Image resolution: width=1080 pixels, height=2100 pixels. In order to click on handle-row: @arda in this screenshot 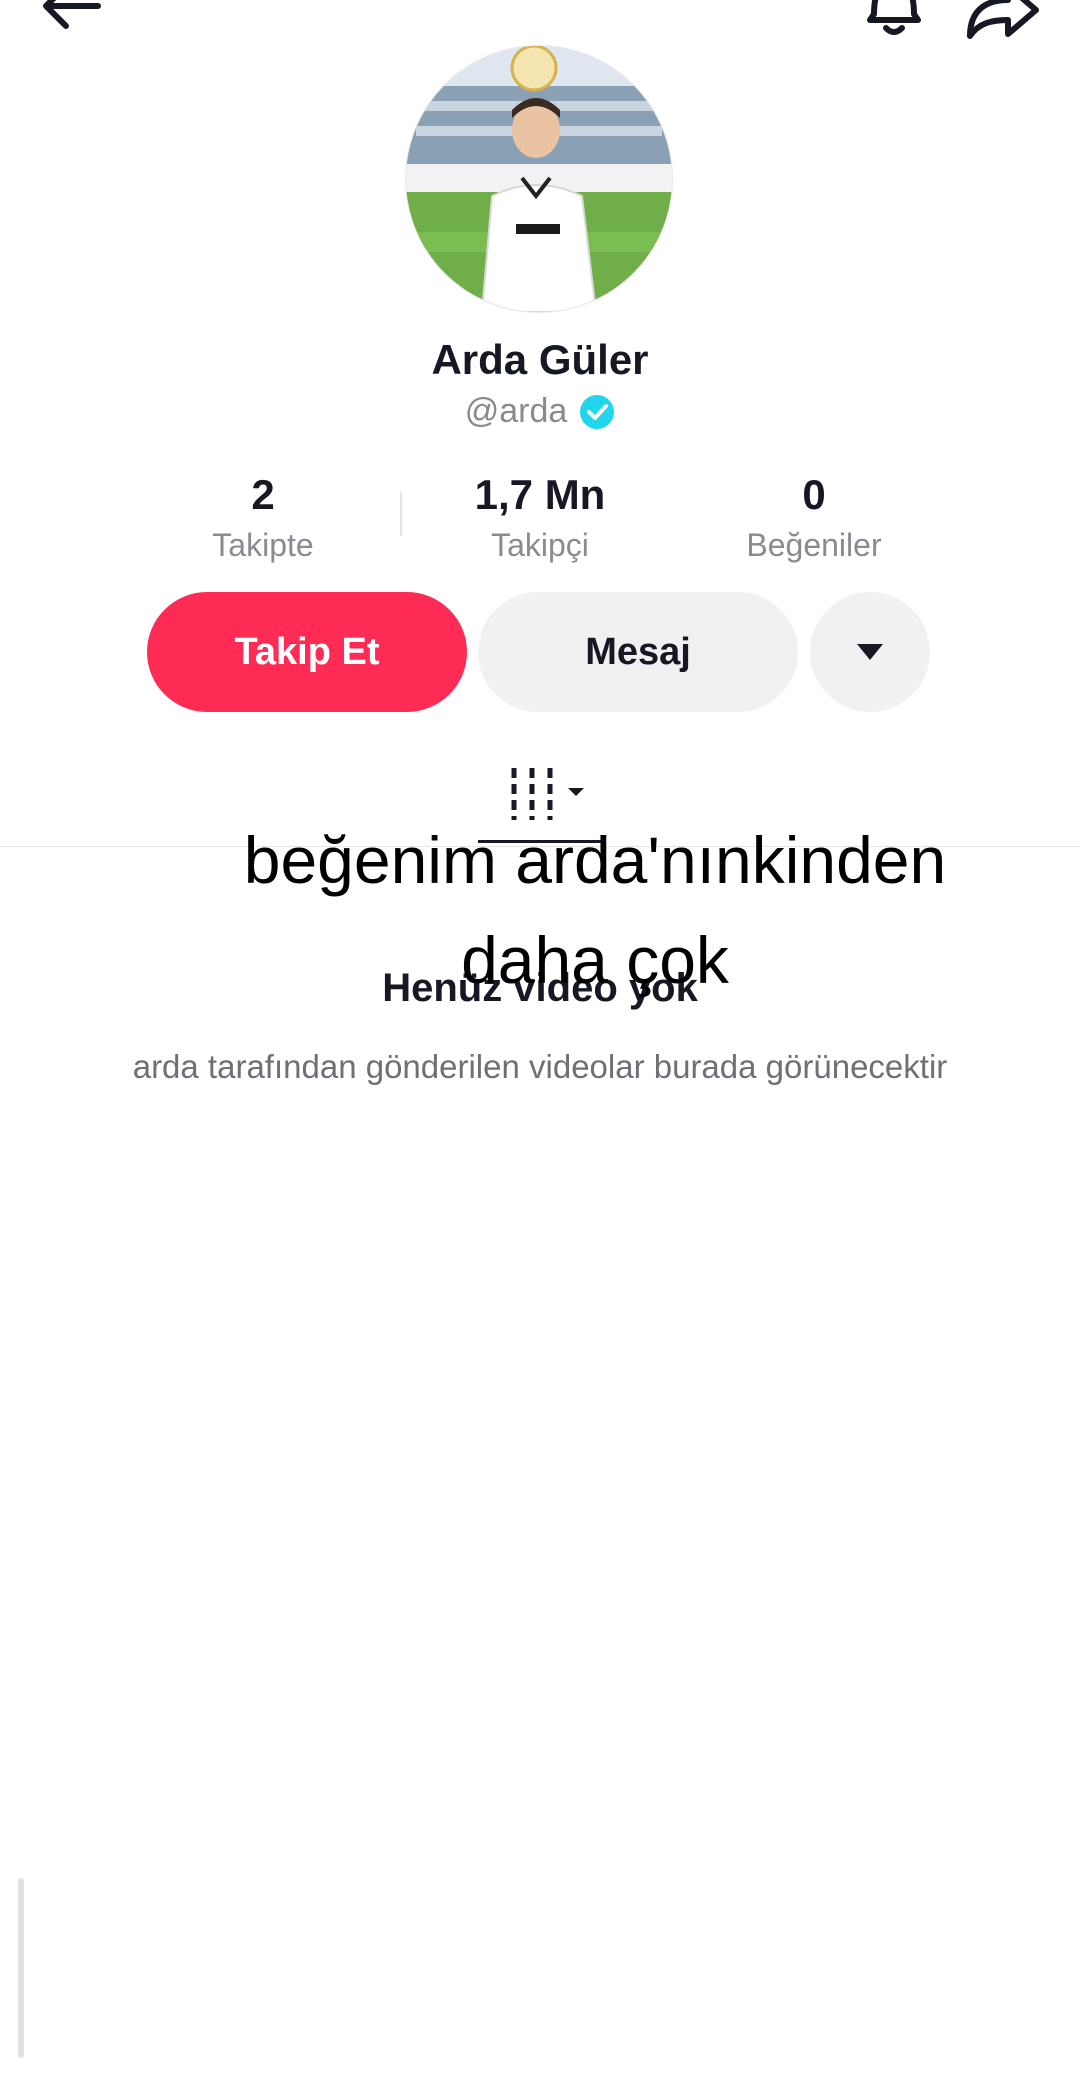, I will do `click(540, 411)`.